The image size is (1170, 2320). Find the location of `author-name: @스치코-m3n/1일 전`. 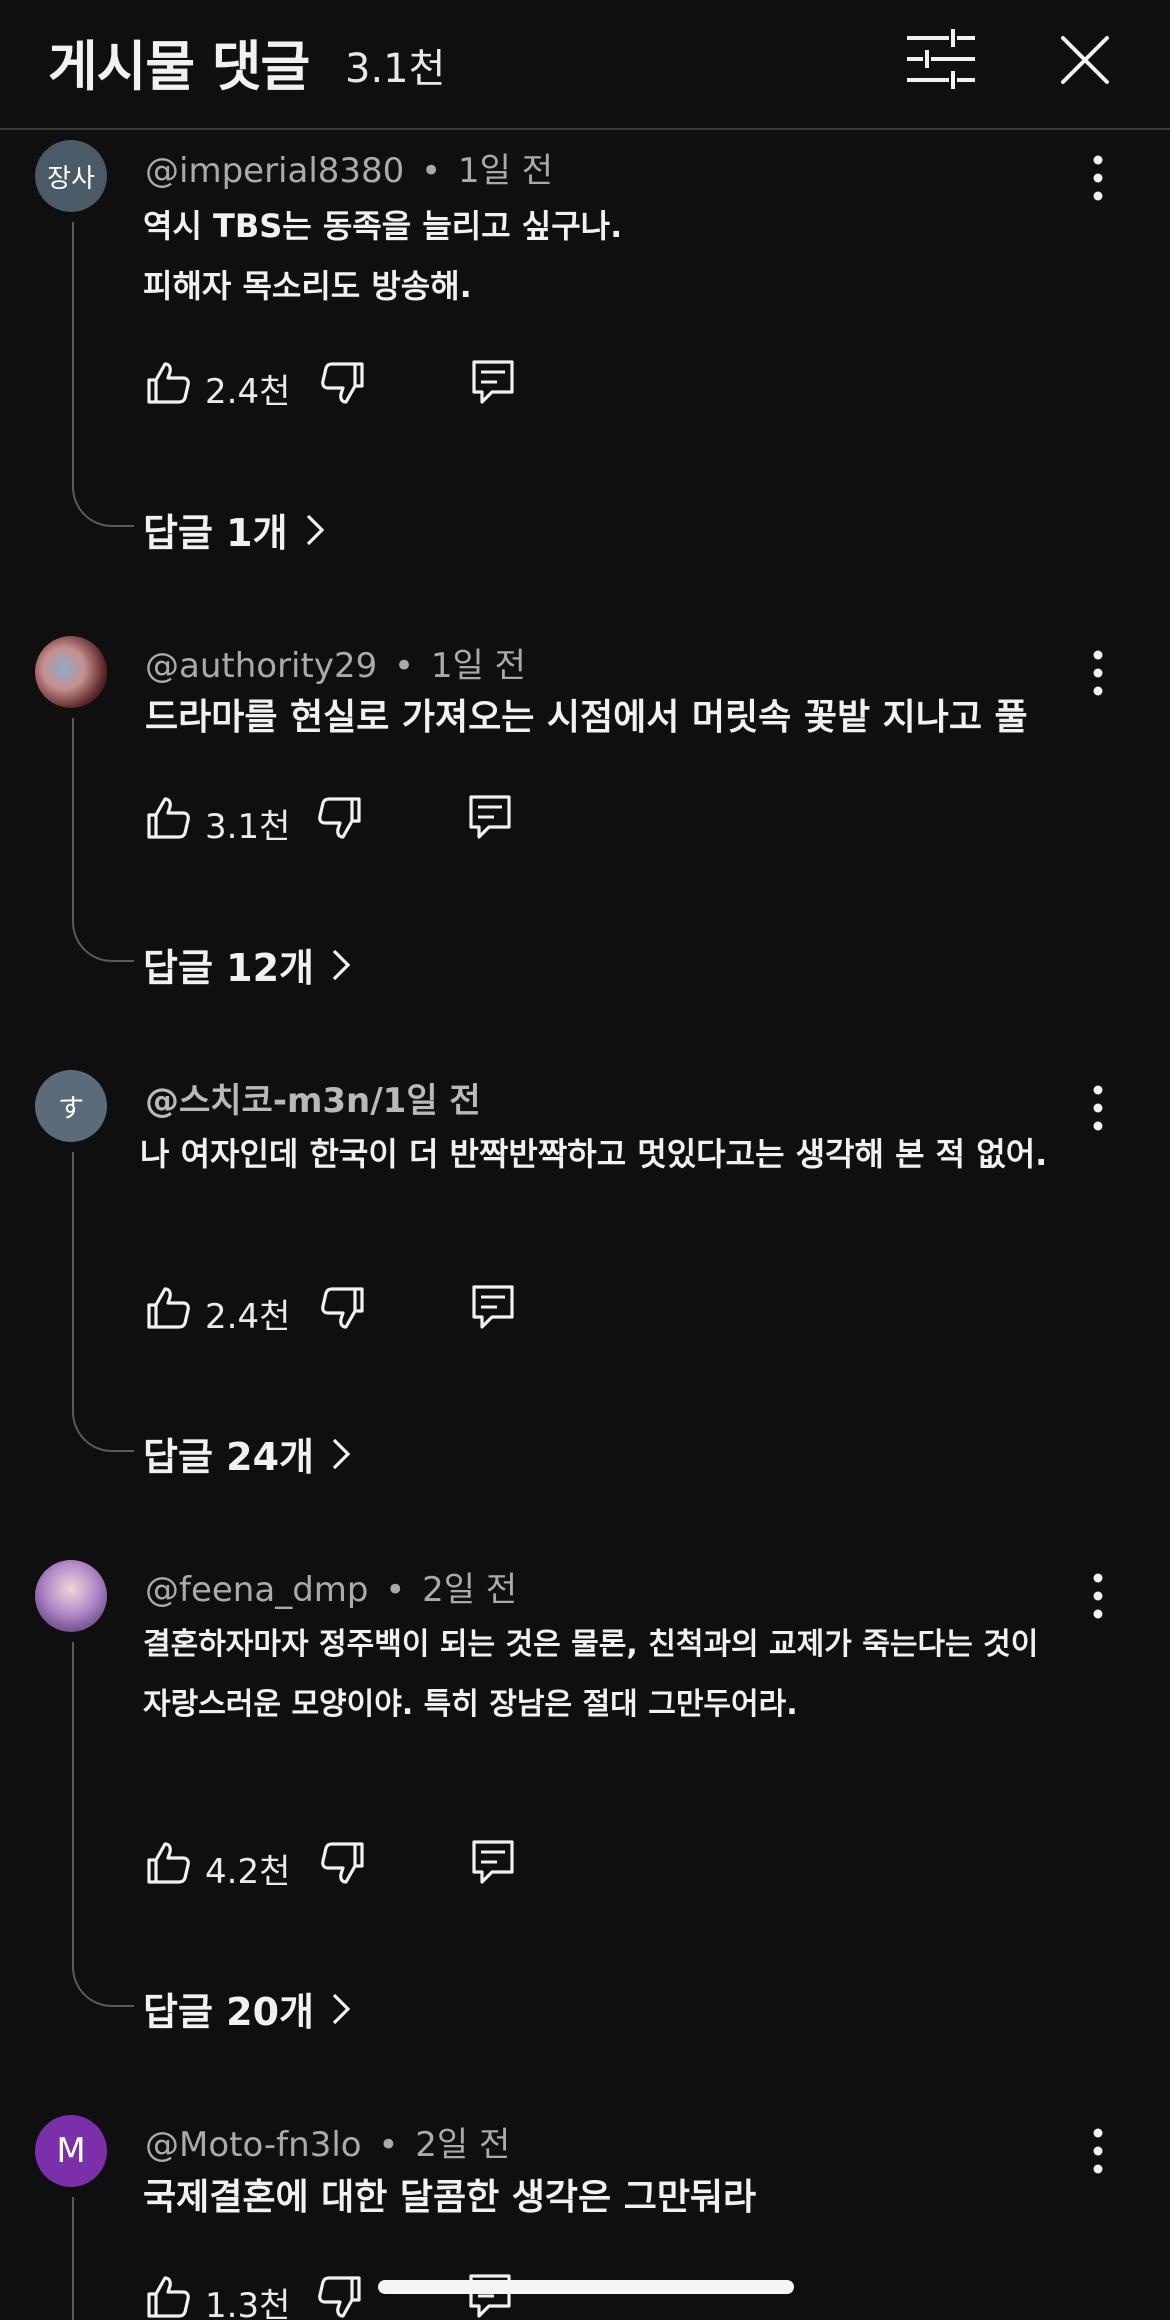

author-name: @스치코-m3n/1일 전 is located at coordinates (313, 1101).